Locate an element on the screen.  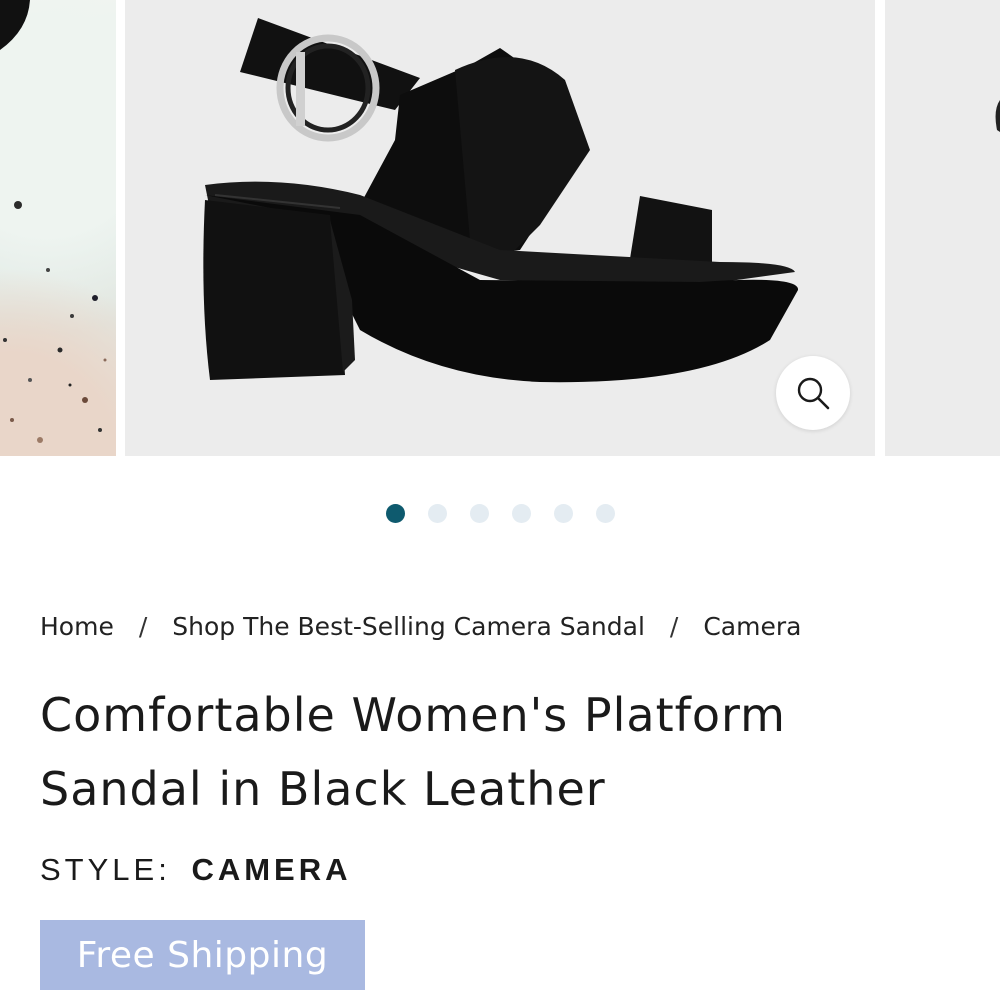
style-value: CAMERA is located at coordinates (271, 869).